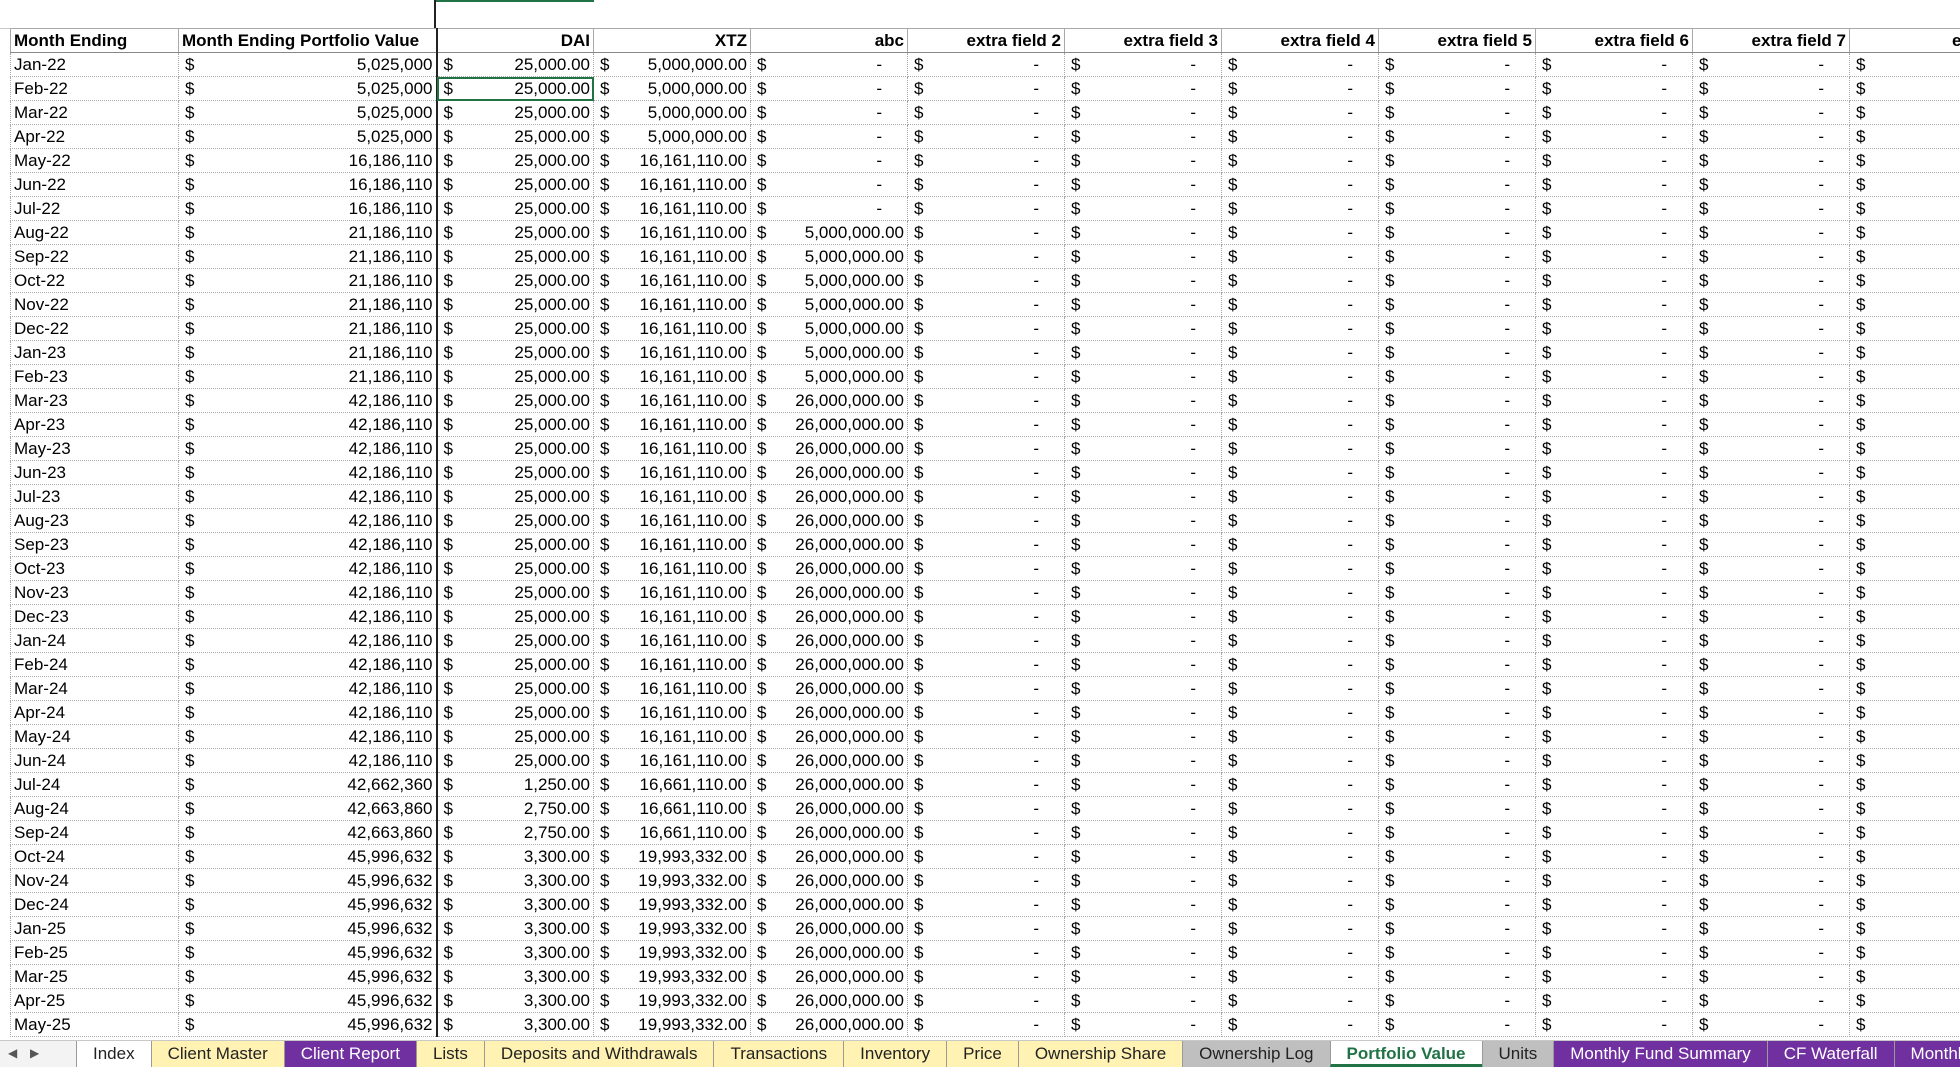  Describe the element at coordinates (95, 161) in the screenshot. I see `month-cell: May-22` at that location.